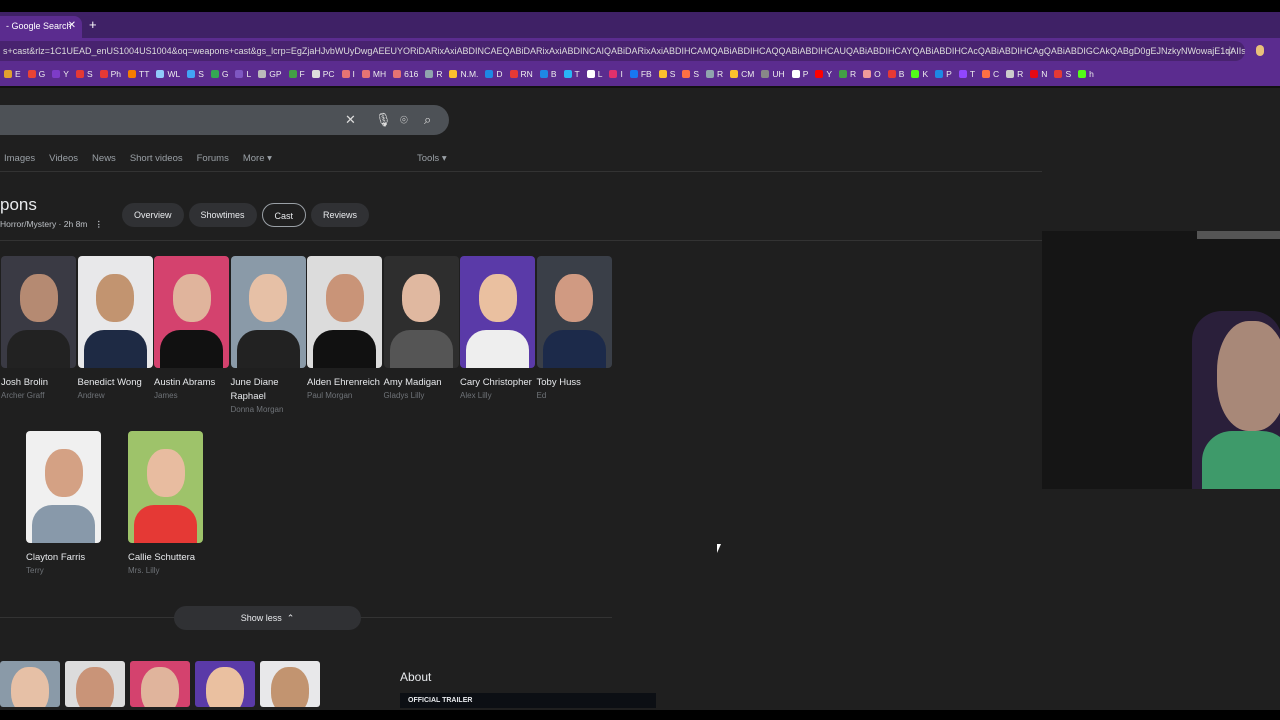 The height and width of the screenshot is (720, 1280). I want to click on bookmark-item: E, so click(12, 77).